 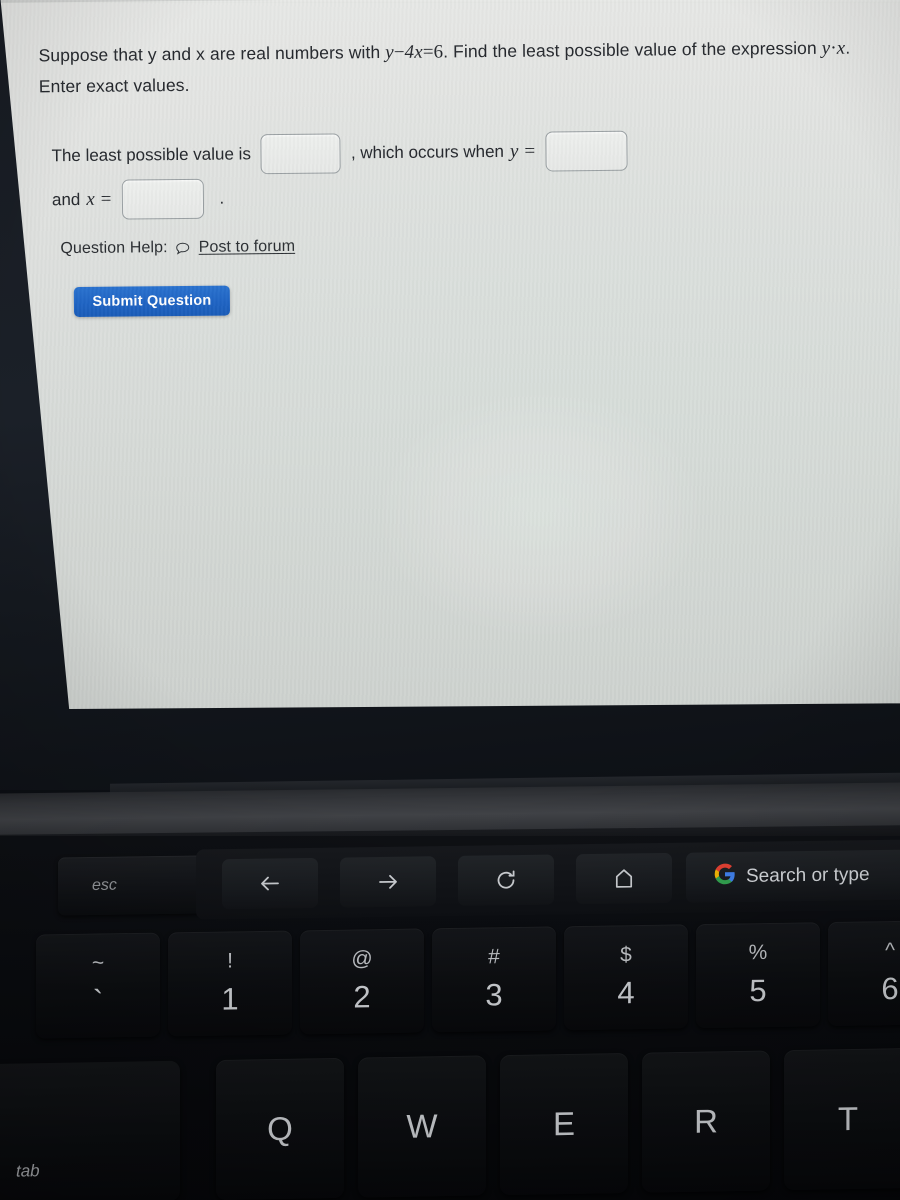 I want to click on and-label: and, so click(x=66, y=199).